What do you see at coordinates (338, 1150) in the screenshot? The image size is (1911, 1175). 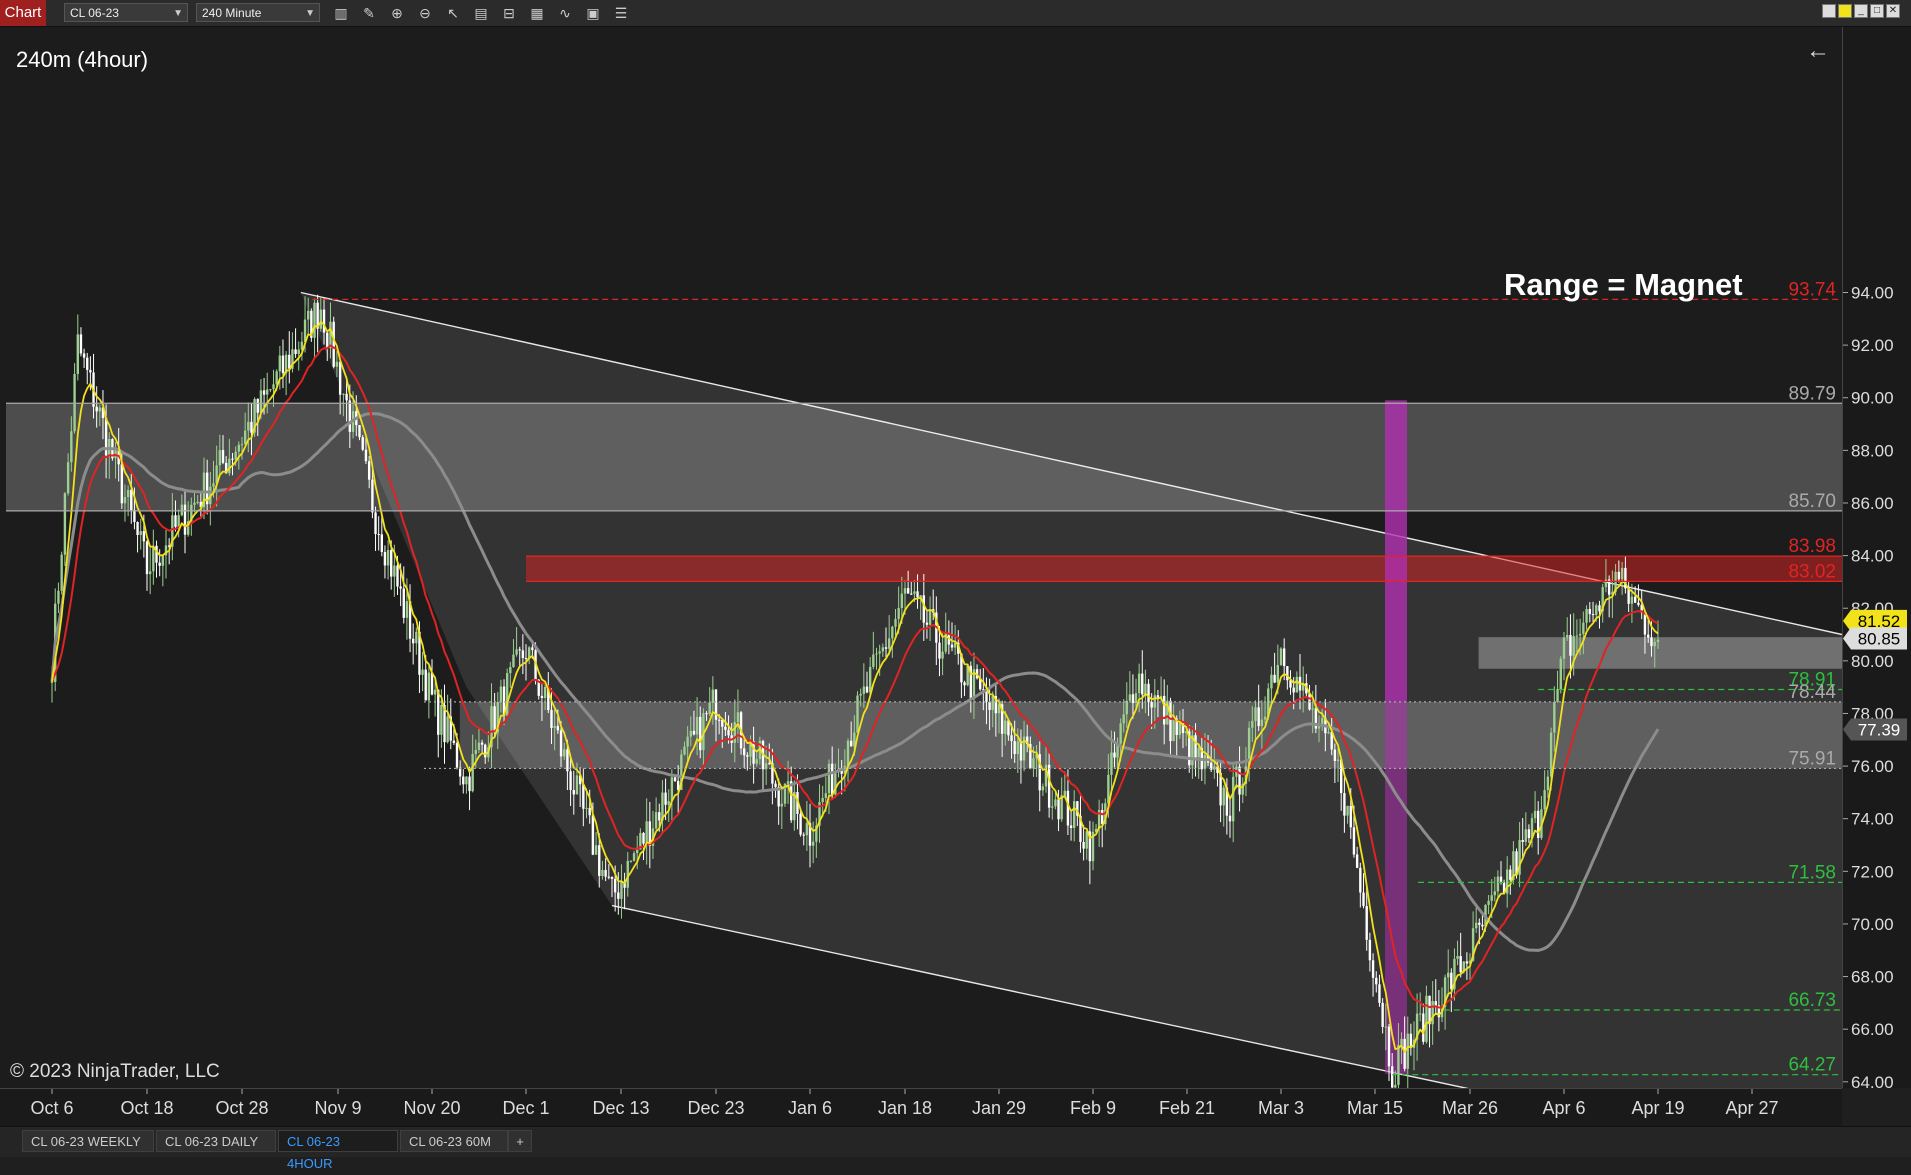 I see `tab-4hour: CL 06-23 4HOUR` at bounding box center [338, 1150].